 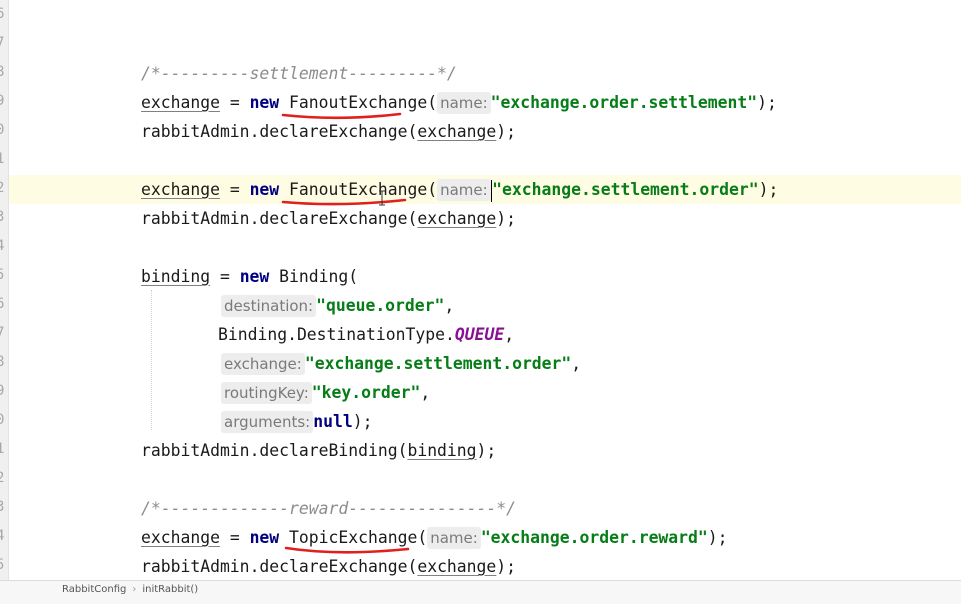 I want to click on code-string: "key.order", so click(x=366, y=392).